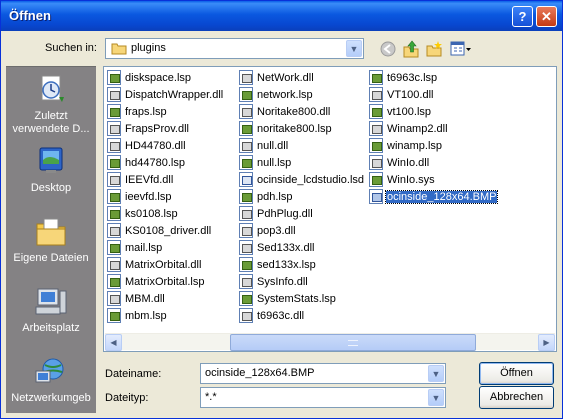 The width and height of the screenshot is (563, 419). Describe the element at coordinates (146, 112) in the screenshot. I see `file-name: fraps.lsp` at that location.